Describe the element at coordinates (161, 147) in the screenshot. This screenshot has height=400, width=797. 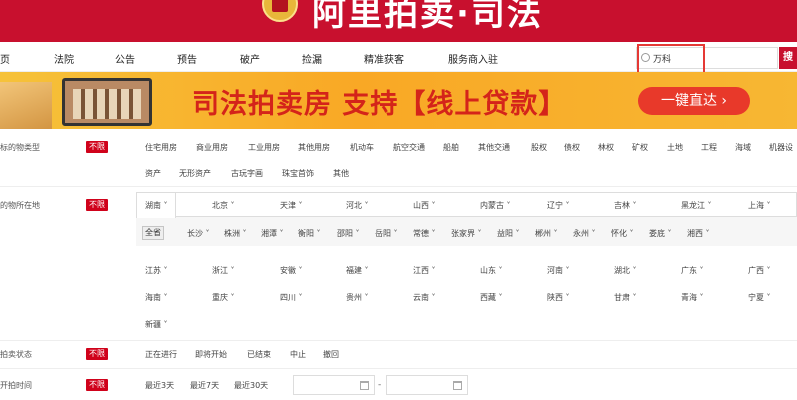
I see `type-option: 住宅用房` at that location.